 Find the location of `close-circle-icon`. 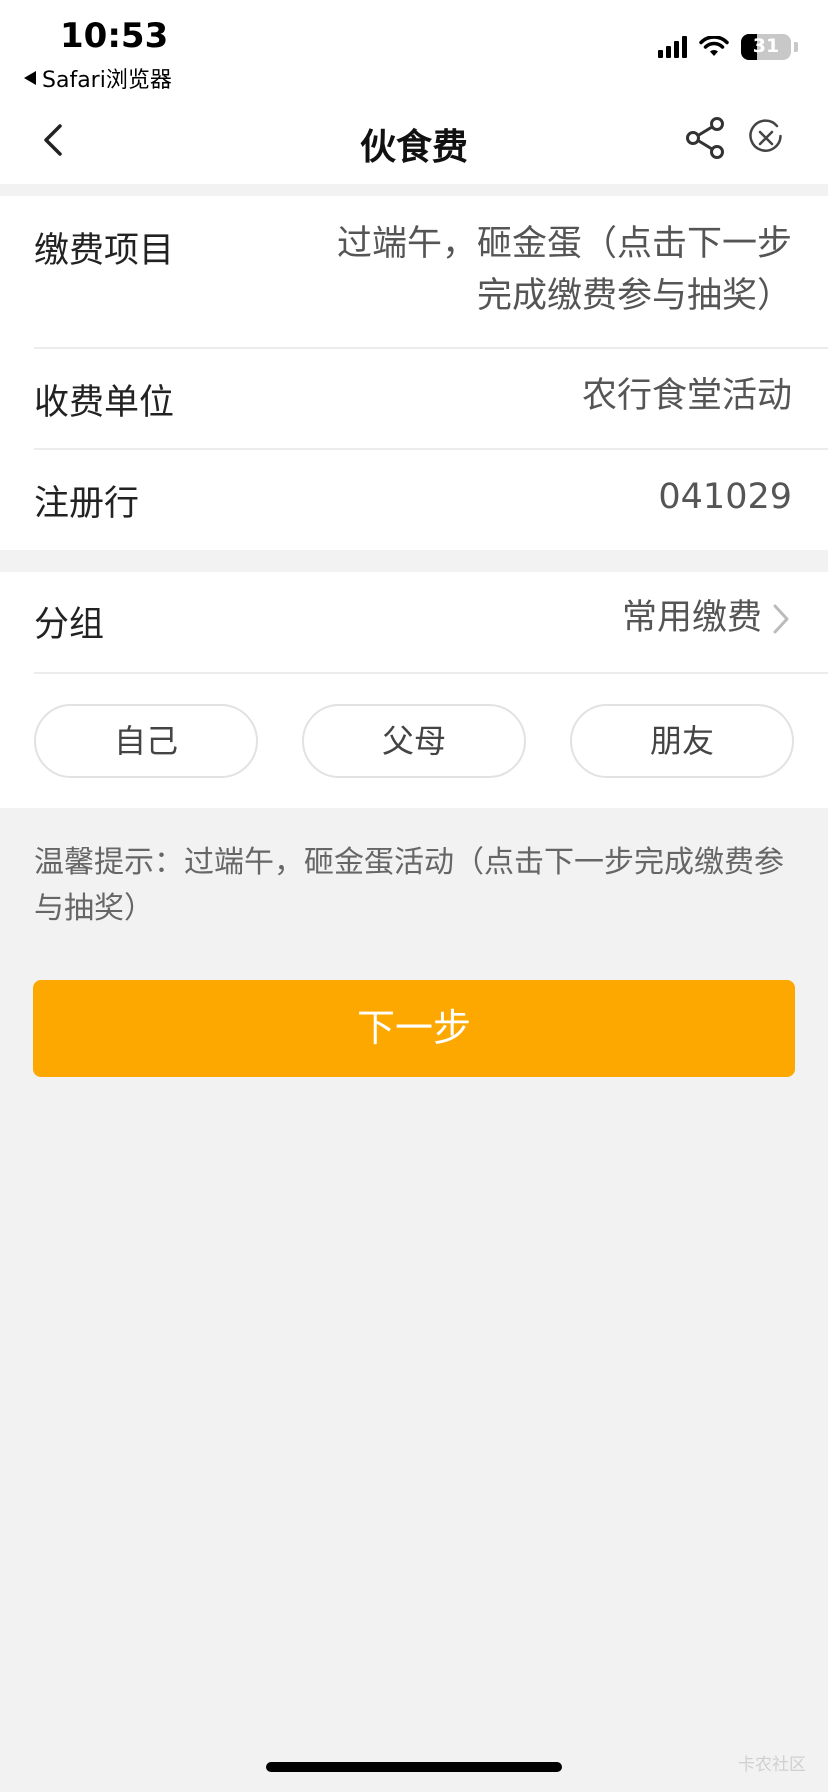

close-circle-icon is located at coordinates (766, 138).